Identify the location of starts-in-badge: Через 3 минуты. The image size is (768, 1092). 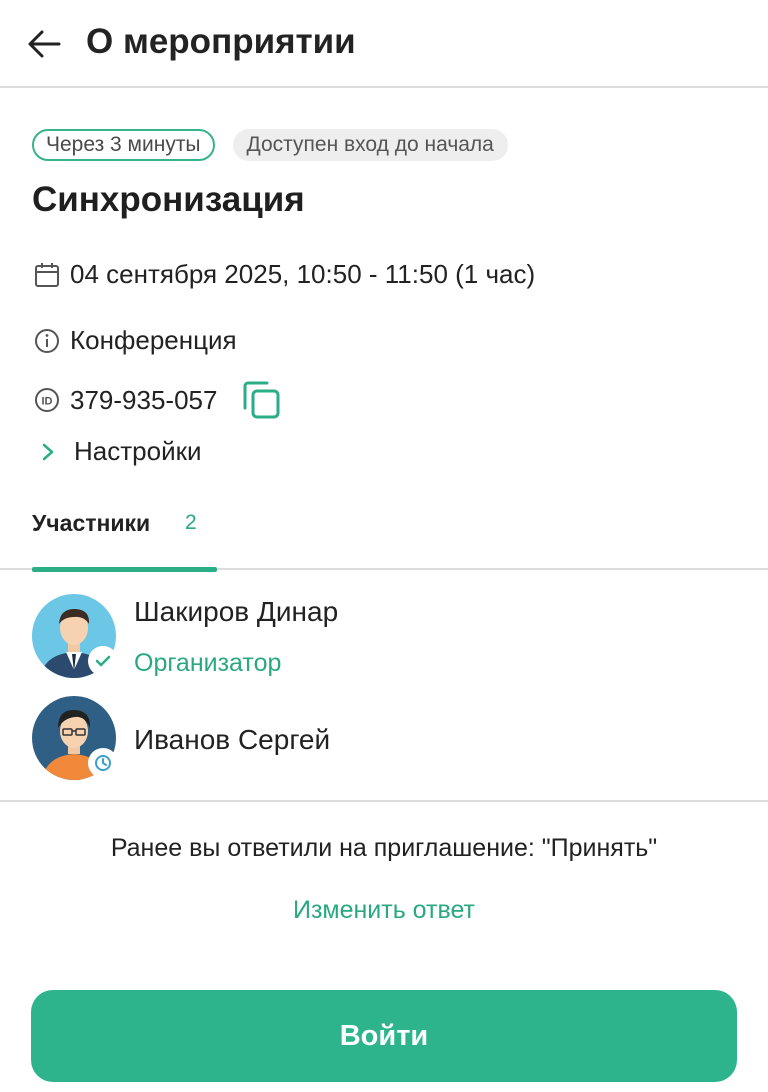
(123, 145).